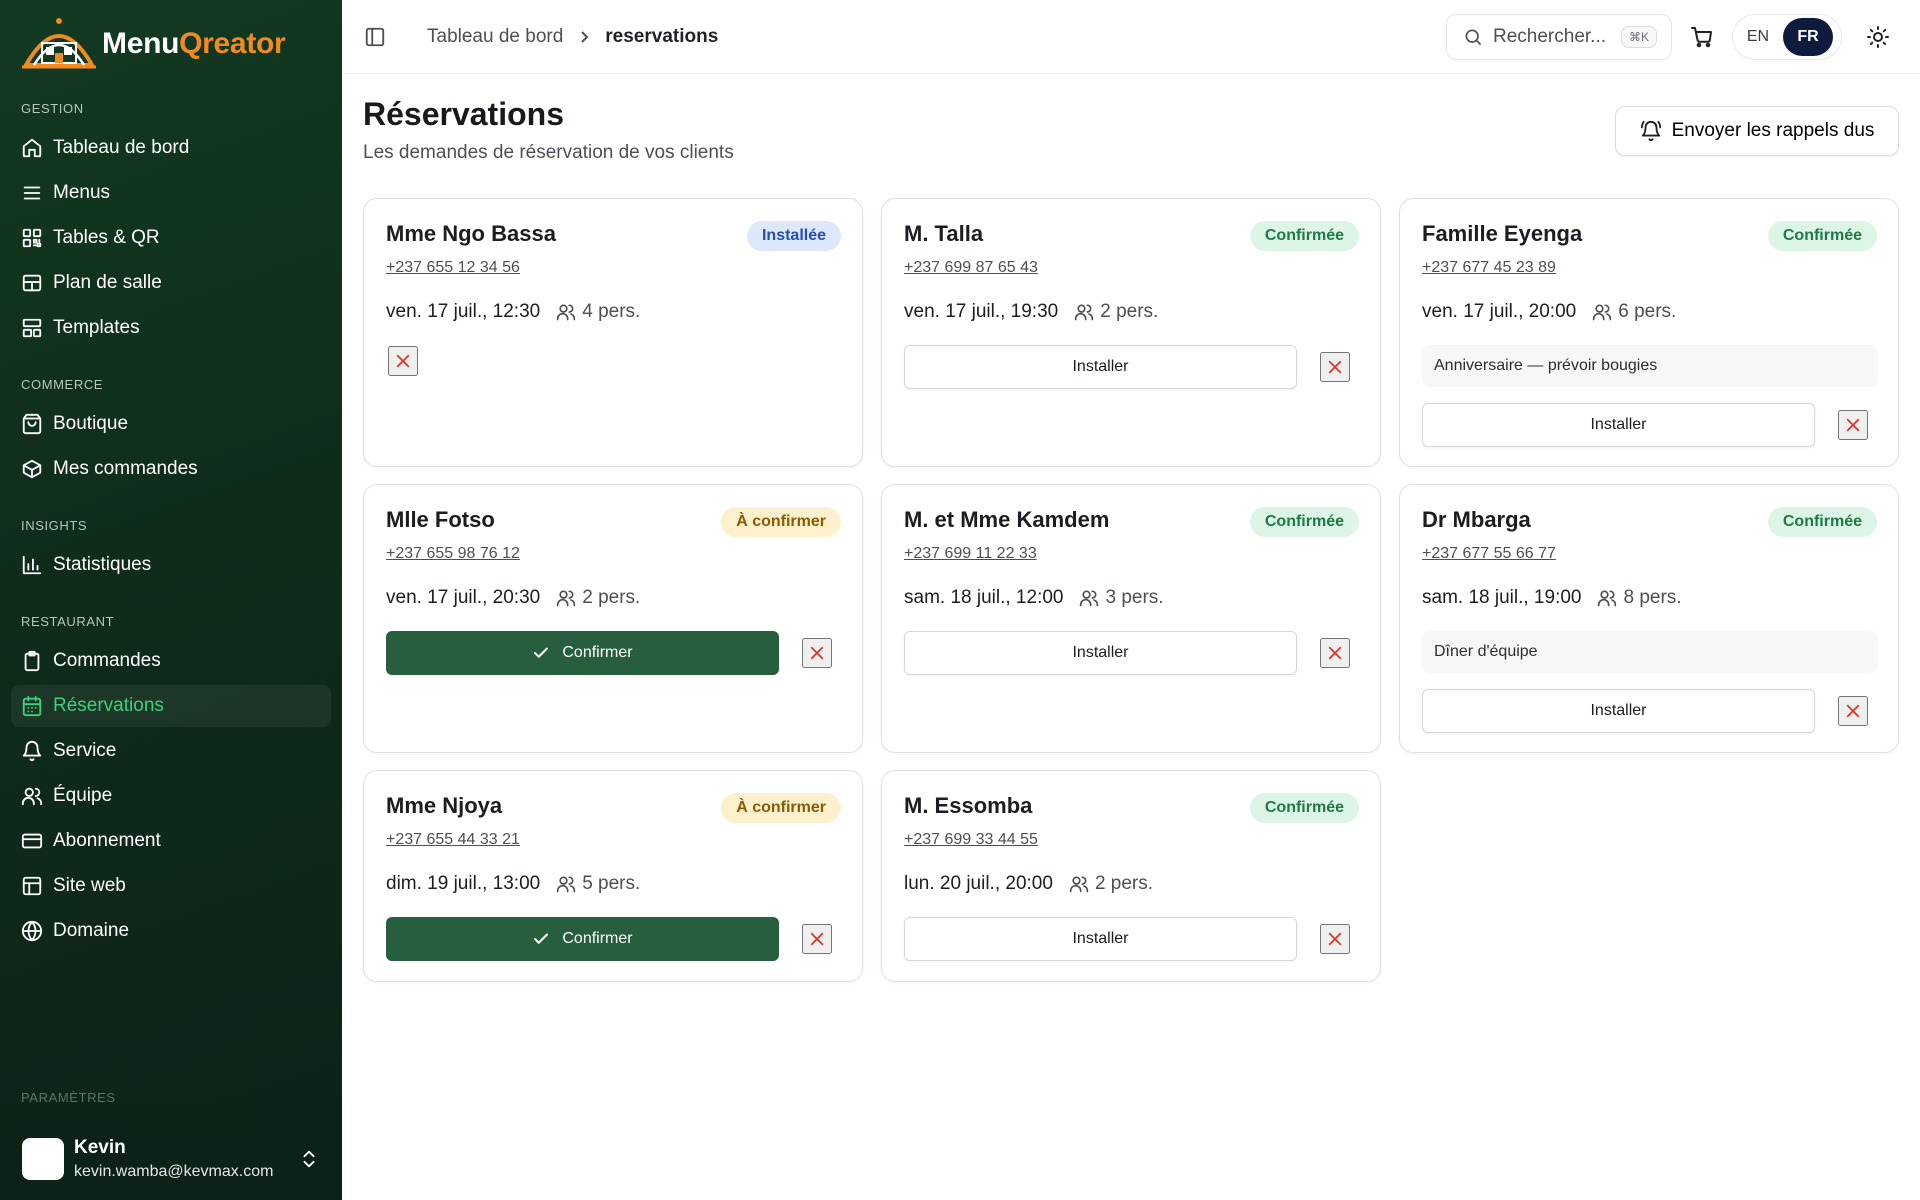  I want to click on sidebar-toggle-icon, so click(375, 37).